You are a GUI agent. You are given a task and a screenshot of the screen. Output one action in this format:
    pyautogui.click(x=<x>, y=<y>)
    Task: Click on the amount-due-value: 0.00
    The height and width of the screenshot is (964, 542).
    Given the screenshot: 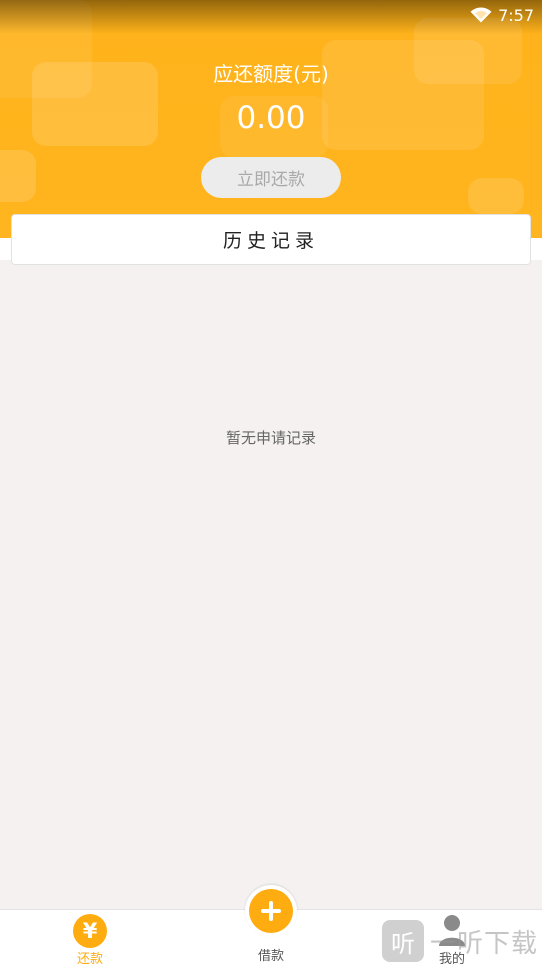 What is the action you would take?
    pyautogui.click(x=271, y=118)
    